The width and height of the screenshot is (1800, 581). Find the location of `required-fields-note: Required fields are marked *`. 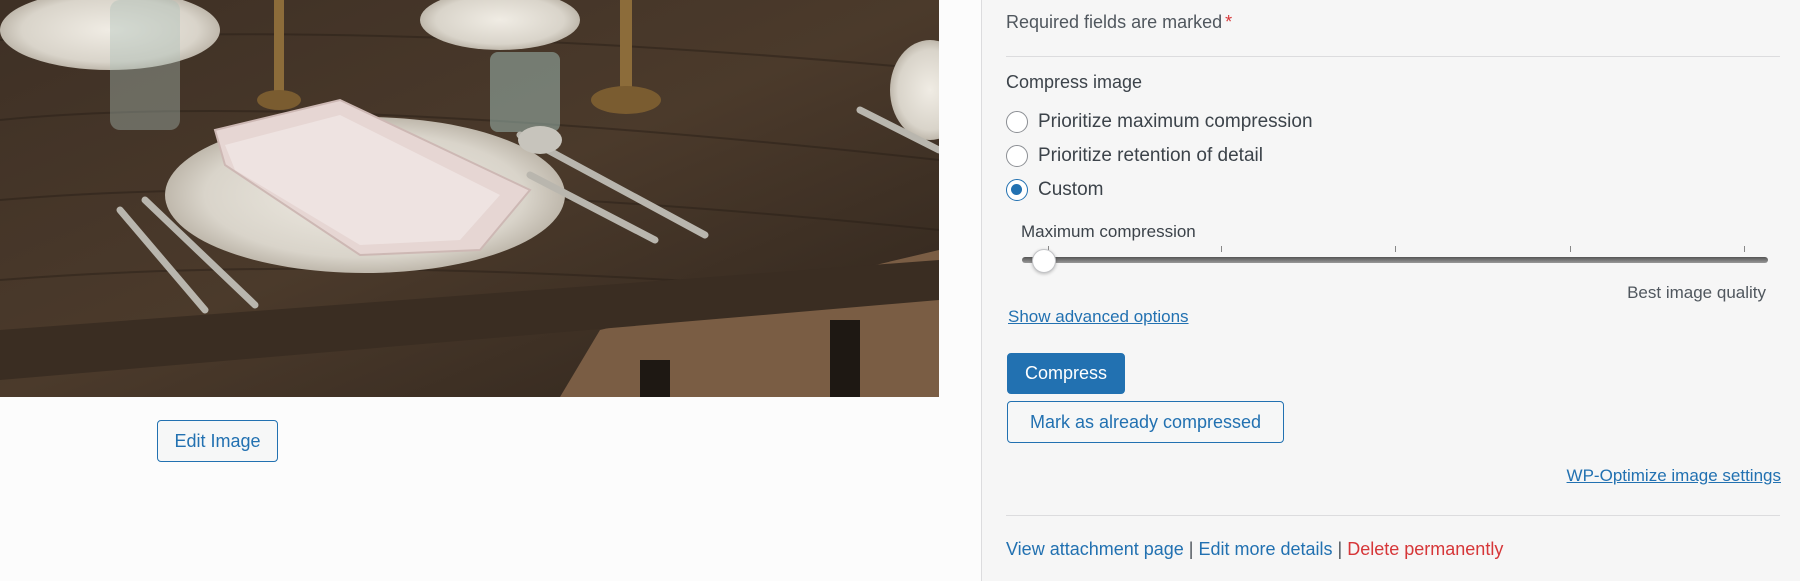

required-fields-note: Required fields are marked * is located at coordinates (1119, 22).